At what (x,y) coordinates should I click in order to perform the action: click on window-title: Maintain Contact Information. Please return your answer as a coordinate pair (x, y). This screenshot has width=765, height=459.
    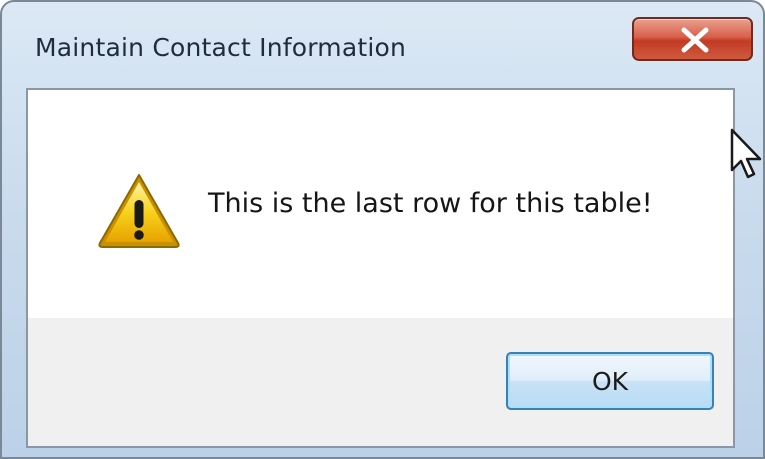
    Looking at the image, I should click on (221, 47).